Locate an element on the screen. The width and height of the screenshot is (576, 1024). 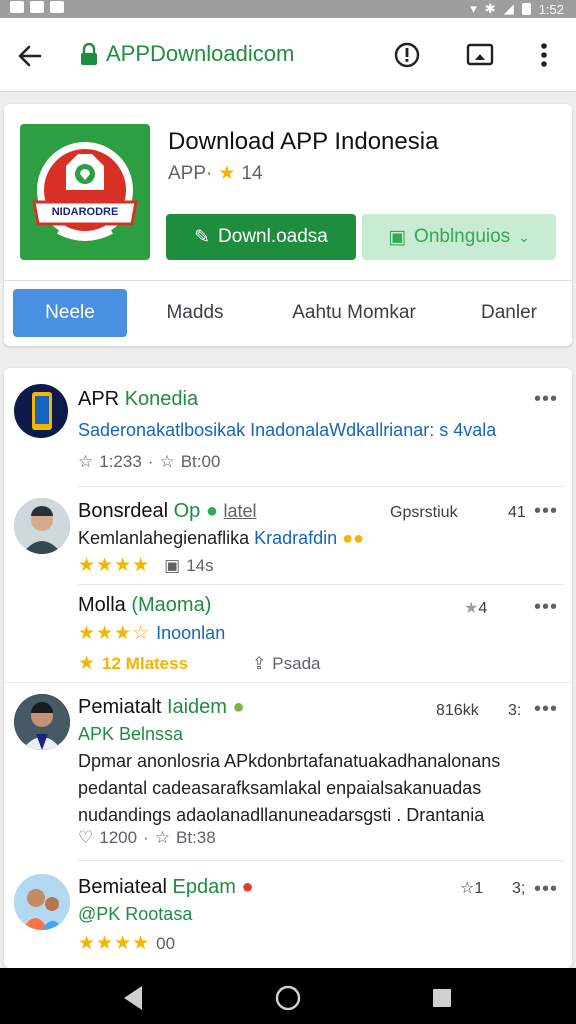
download-button: ✎ Downl.oadsa is located at coordinates (261, 237).